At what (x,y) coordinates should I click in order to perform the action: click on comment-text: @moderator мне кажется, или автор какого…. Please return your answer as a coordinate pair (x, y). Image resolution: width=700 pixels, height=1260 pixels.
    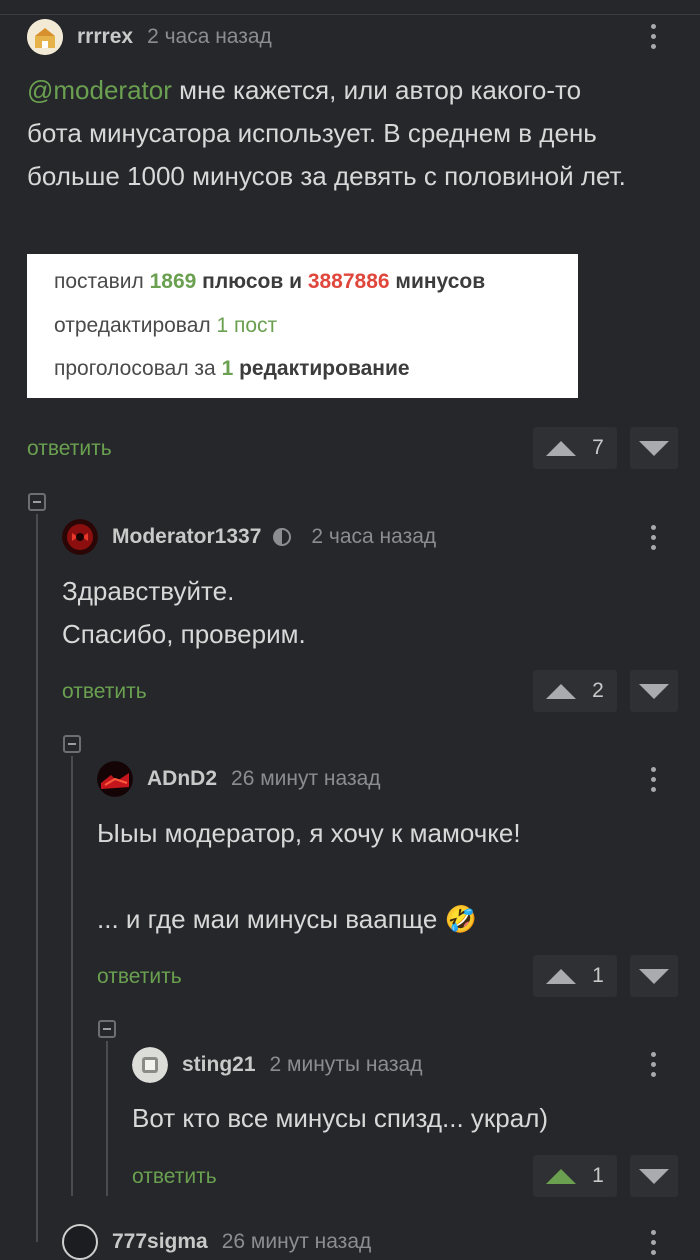
    Looking at the image, I should click on (327, 133).